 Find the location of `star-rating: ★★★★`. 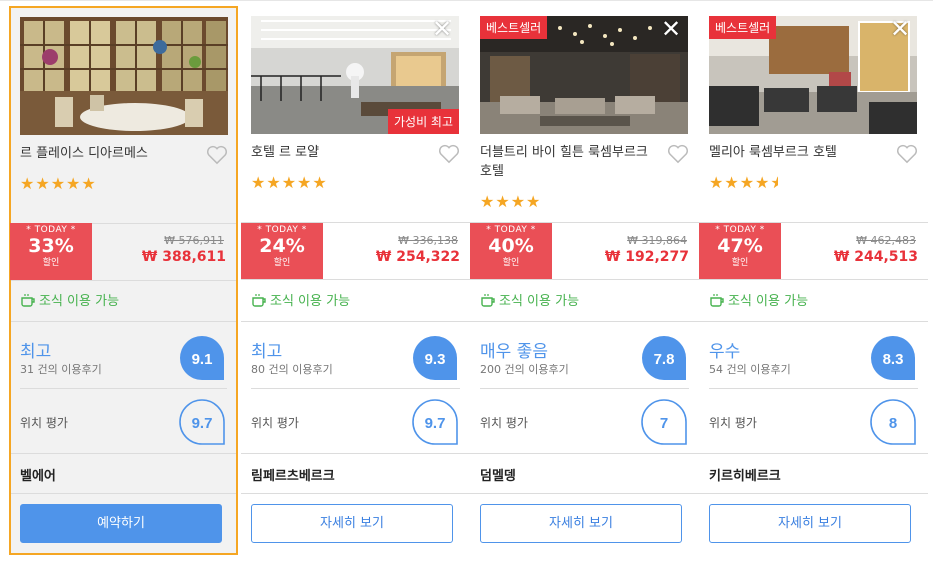

star-rating: ★★★★ is located at coordinates (511, 201).